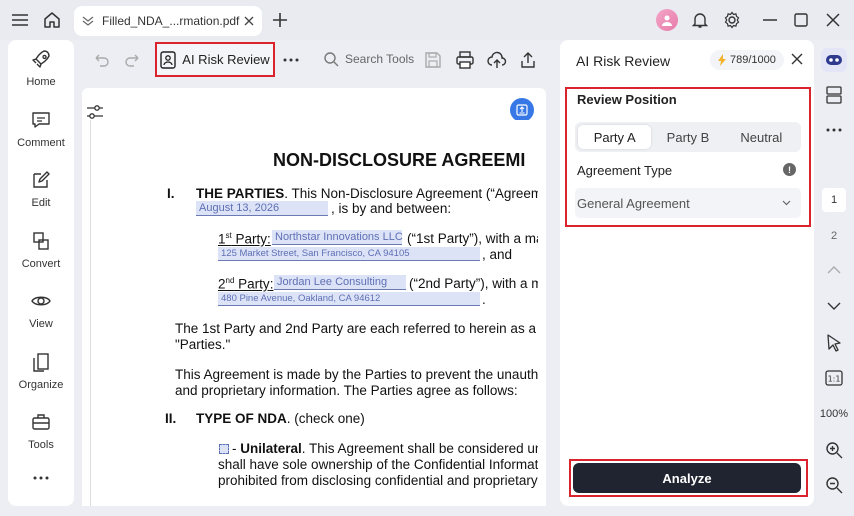  What do you see at coordinates (41, 59) in the screenshot?
I see `rocket-icon` at bounding box center [41, 59].